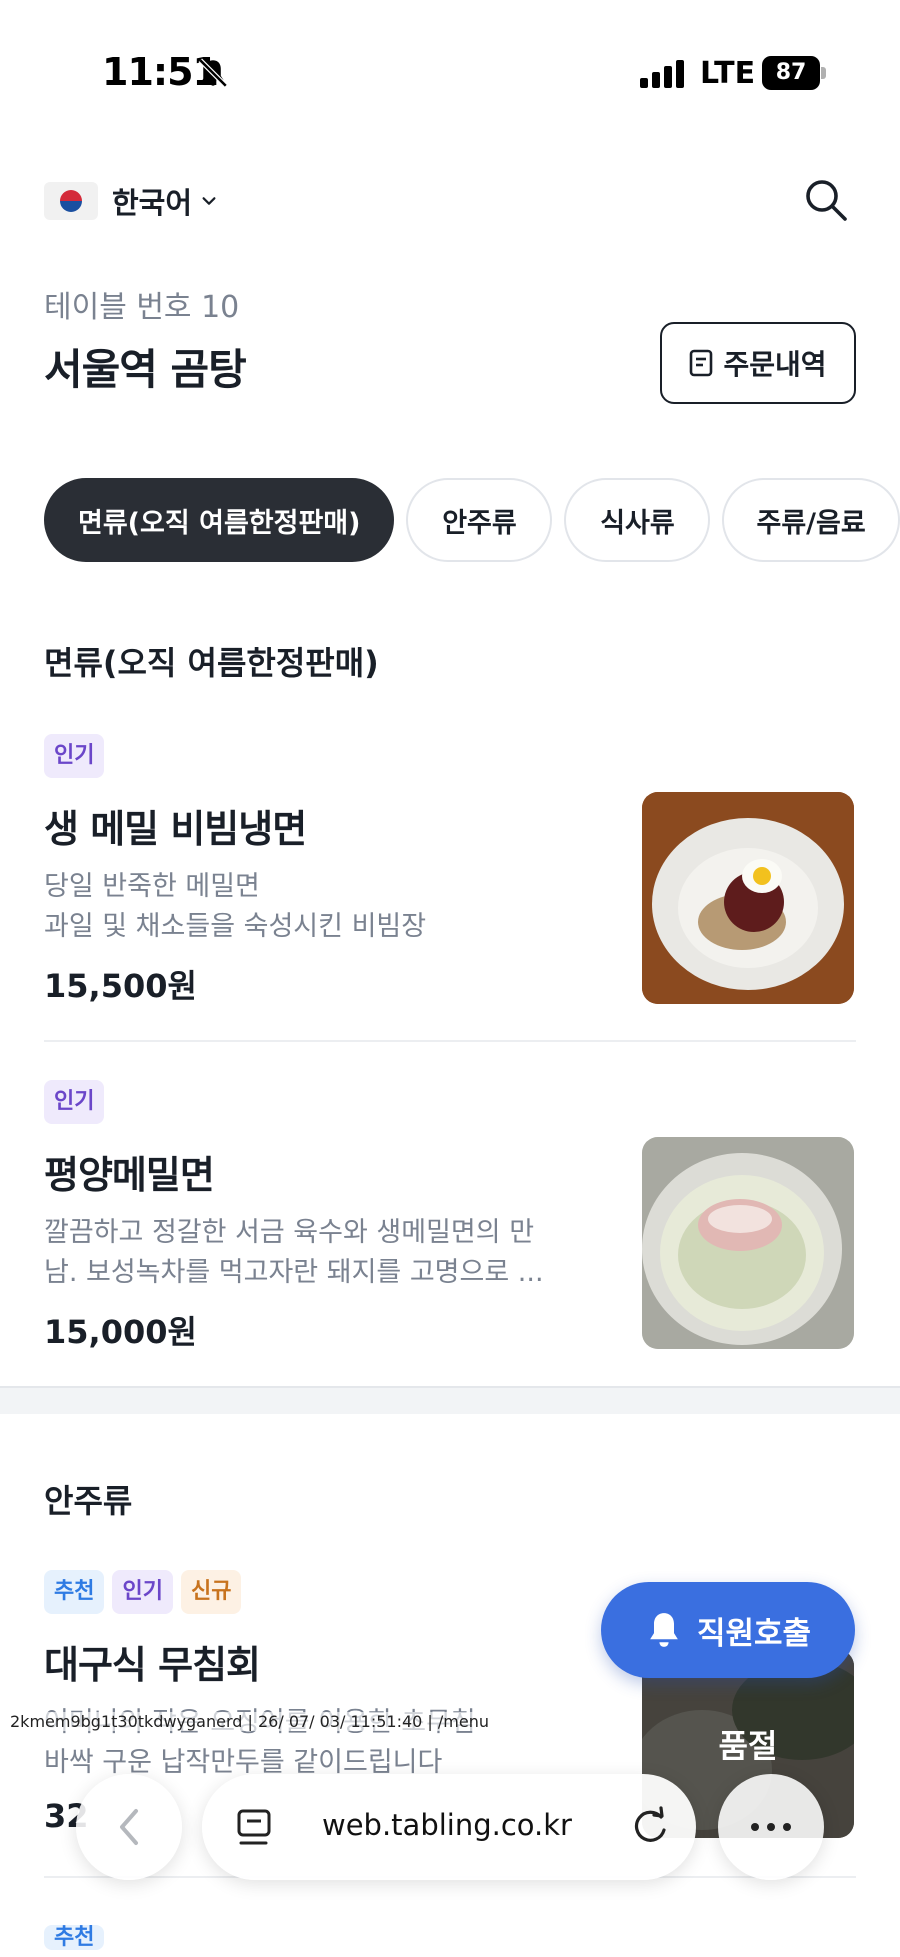 The height and width of the screenshot is (1957, 900). I want to click on section-title: 면류(오직 여름한정판매), so click(211, 663).